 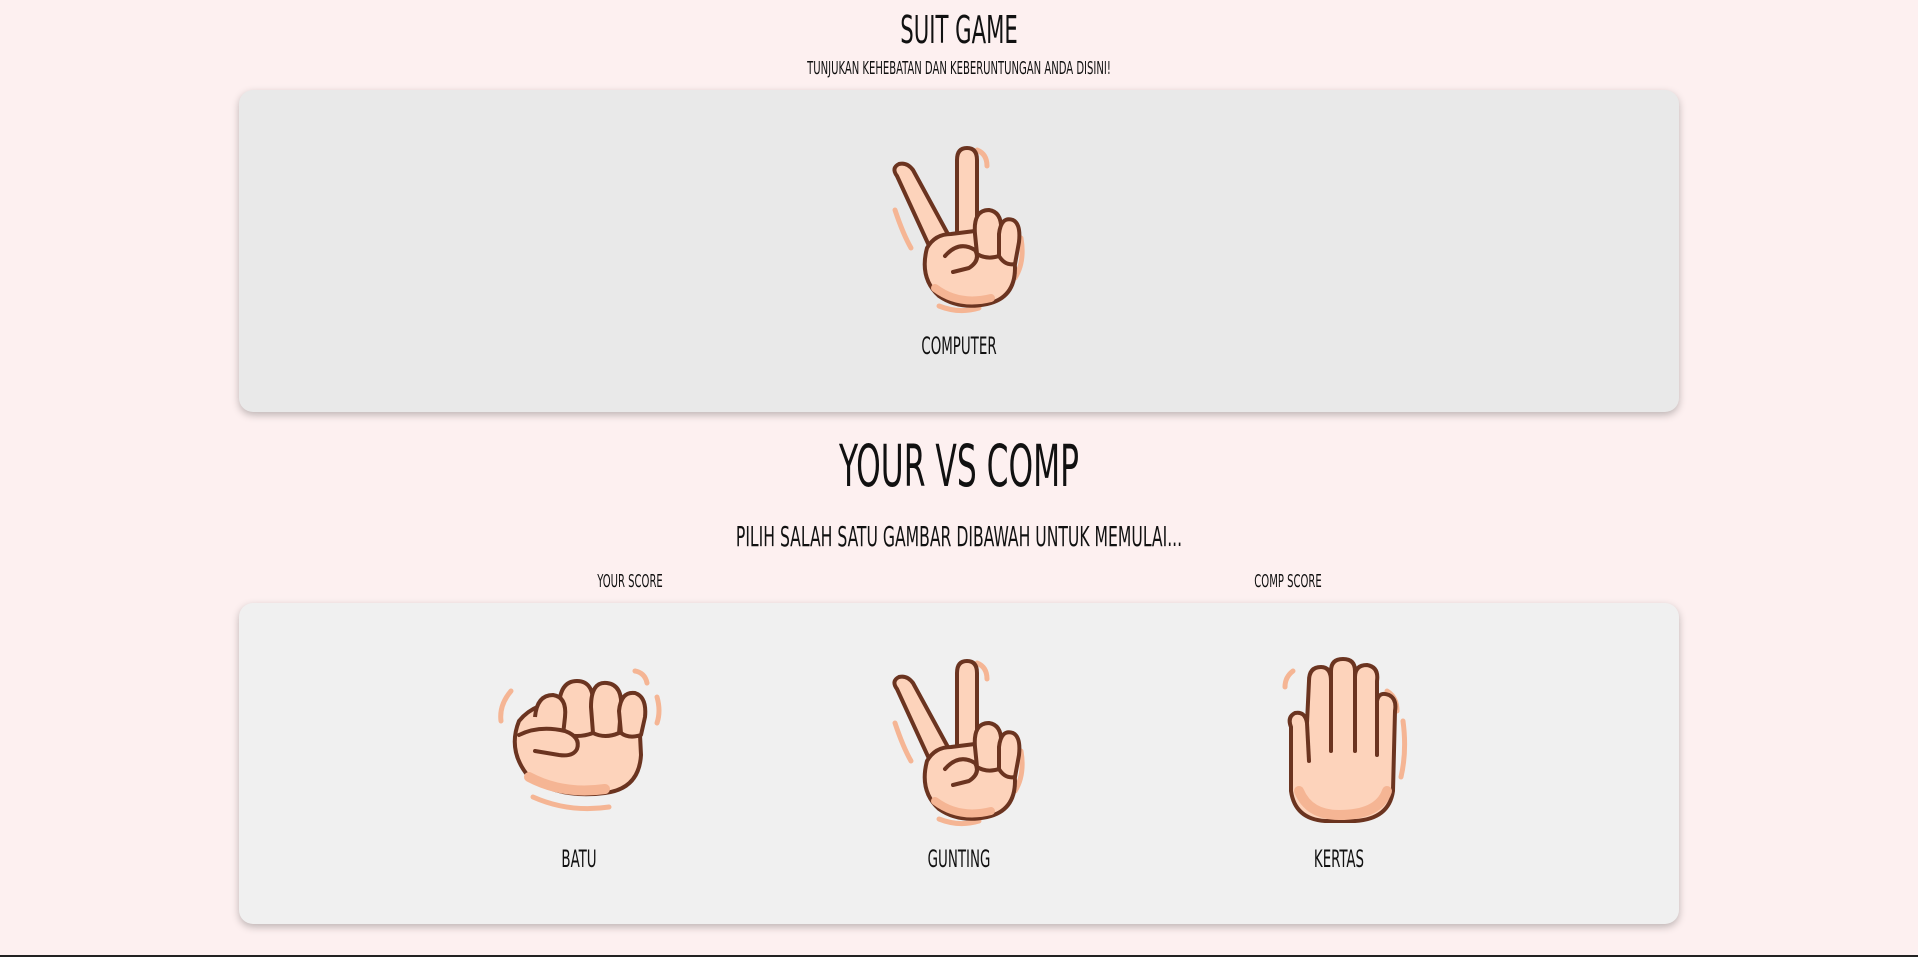 I want to click on page-title: Suit Game, so click(x=959, y=30).